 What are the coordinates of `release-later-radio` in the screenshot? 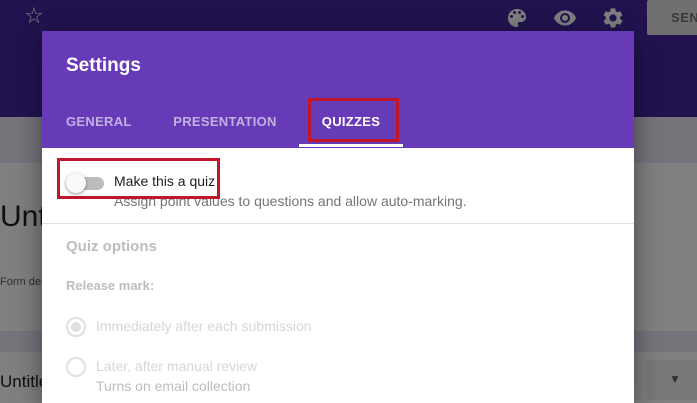 It's located at (76, 367).